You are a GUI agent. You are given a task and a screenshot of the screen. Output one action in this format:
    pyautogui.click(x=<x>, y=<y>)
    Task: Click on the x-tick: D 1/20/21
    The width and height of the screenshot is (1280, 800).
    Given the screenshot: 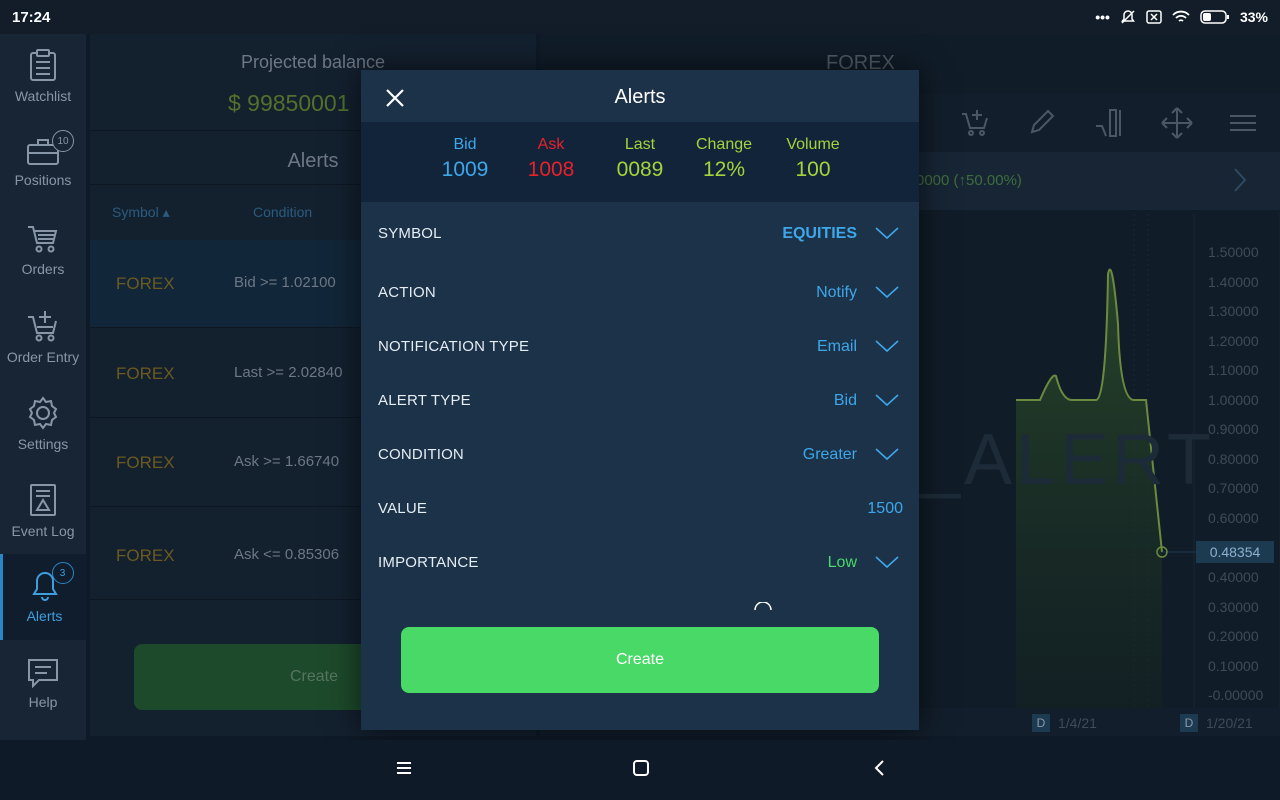 What is the action you would take?
    pyautogui.click(x=1216, y=723)
    